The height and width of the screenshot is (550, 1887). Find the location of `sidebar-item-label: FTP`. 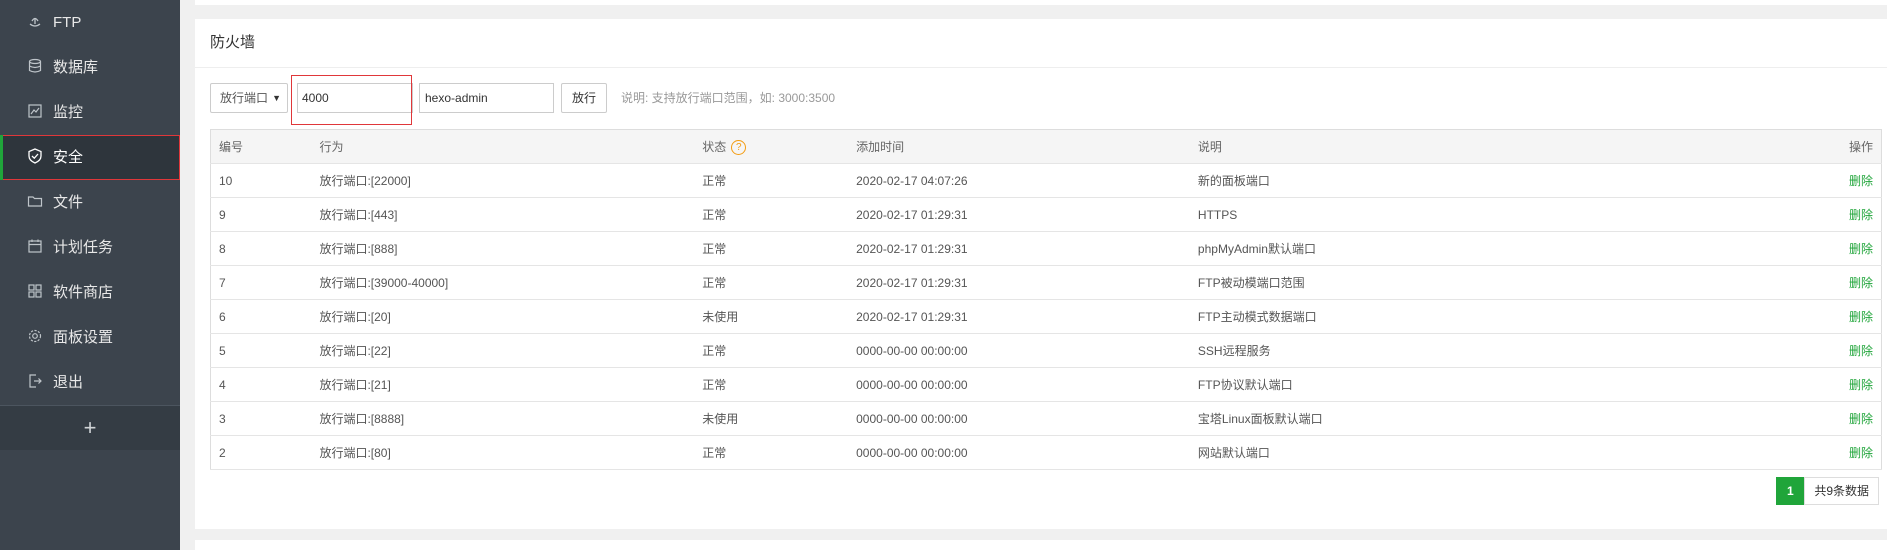

sidebar-item-label: FTP is located at coordinates (67, 22).